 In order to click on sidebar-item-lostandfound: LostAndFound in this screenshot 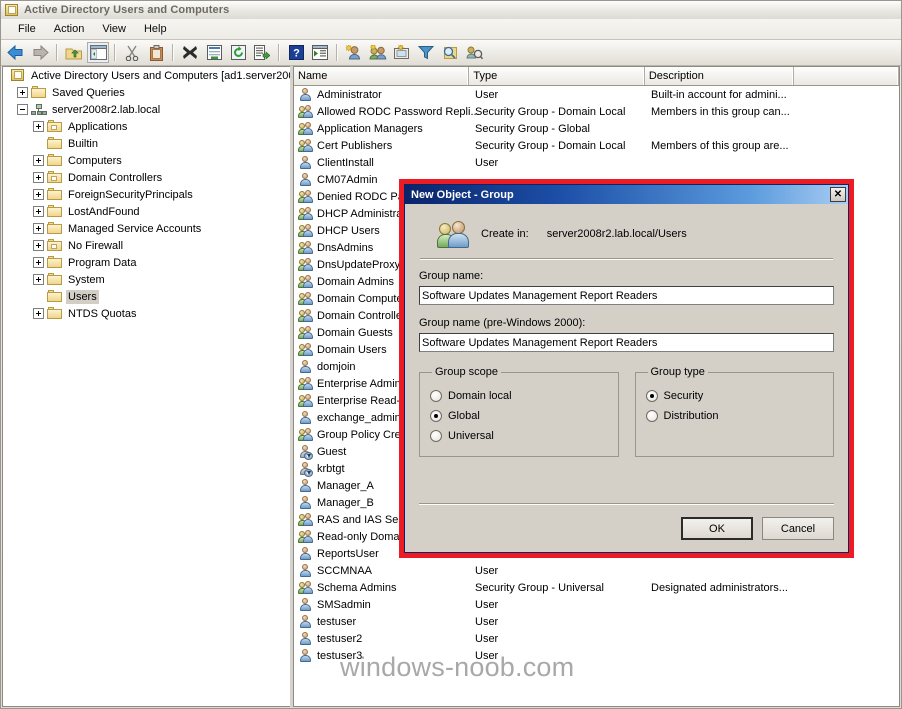, I will do `click(146, 211)`.